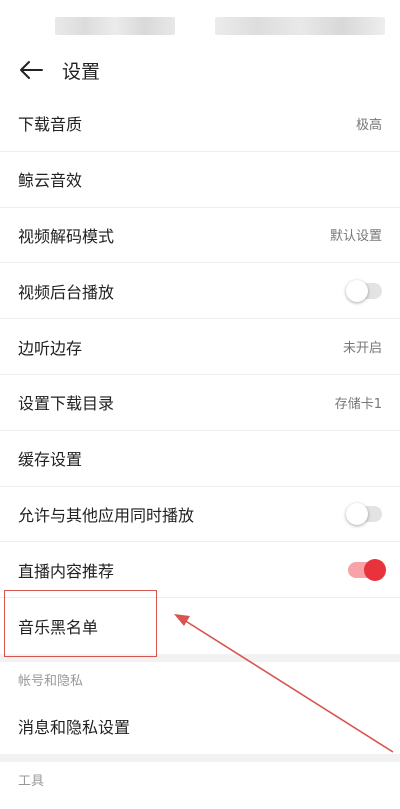  Describe the element at coordinates (200, 515) in the screenshot. I see `setting-mix-with-other-apps: 允许与其他应用同时播放` at that location.